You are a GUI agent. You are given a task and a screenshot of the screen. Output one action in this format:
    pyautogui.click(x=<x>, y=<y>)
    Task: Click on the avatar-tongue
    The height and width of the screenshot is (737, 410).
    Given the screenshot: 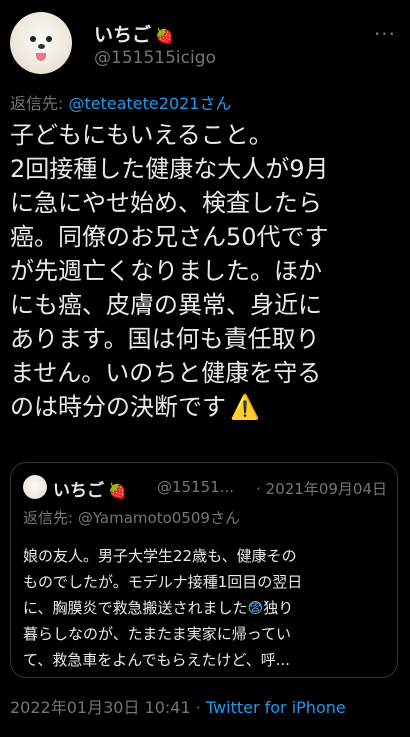 What is the action you would take?
    pyautogui.click(x=41, y=57)
    